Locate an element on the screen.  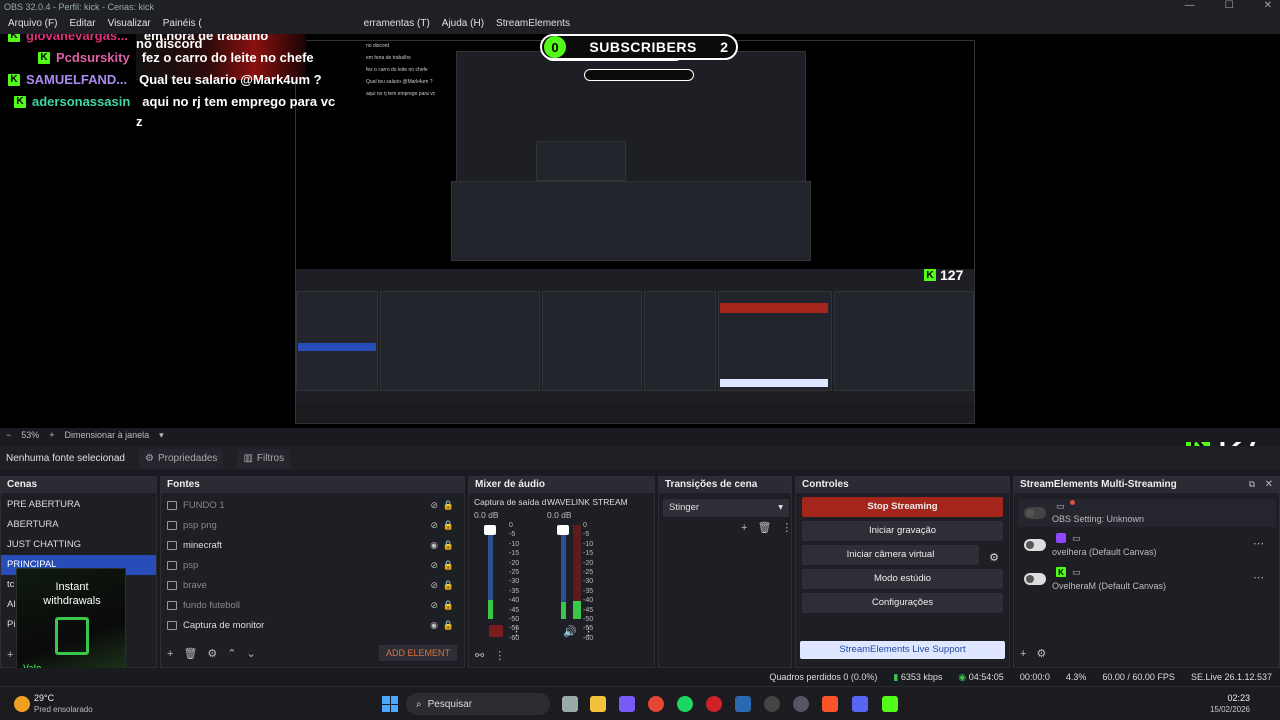
filters-button: ▥ Filtros is located at coordinates (264, 458).